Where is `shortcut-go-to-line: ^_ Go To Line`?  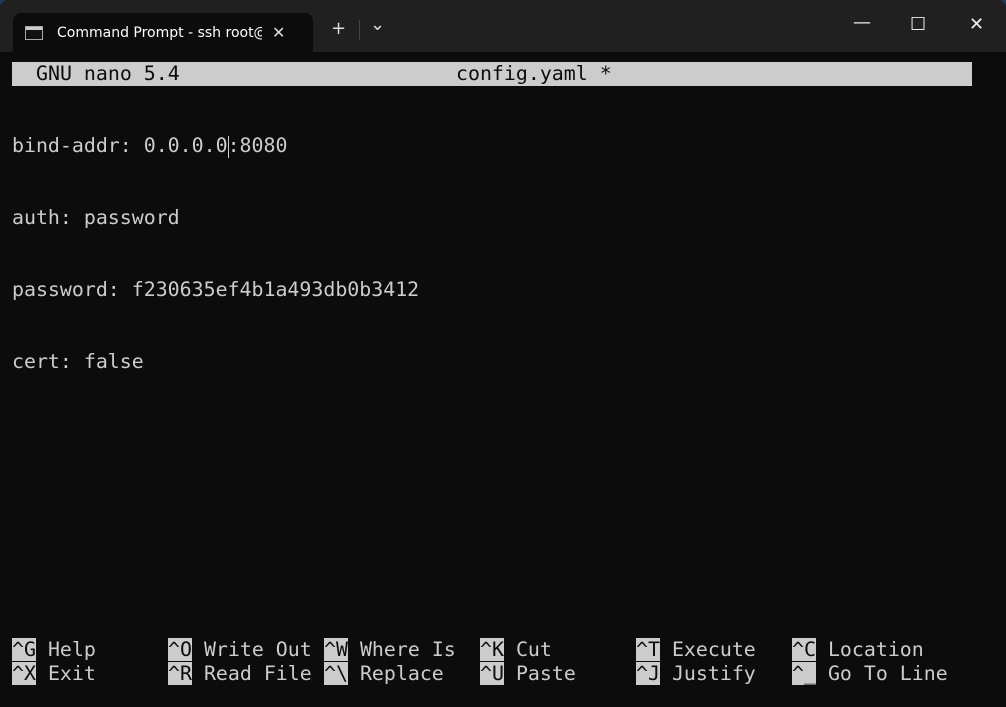 shortcut-go-to-line: ^_ Go To Line is located at coordinates (870, 674).